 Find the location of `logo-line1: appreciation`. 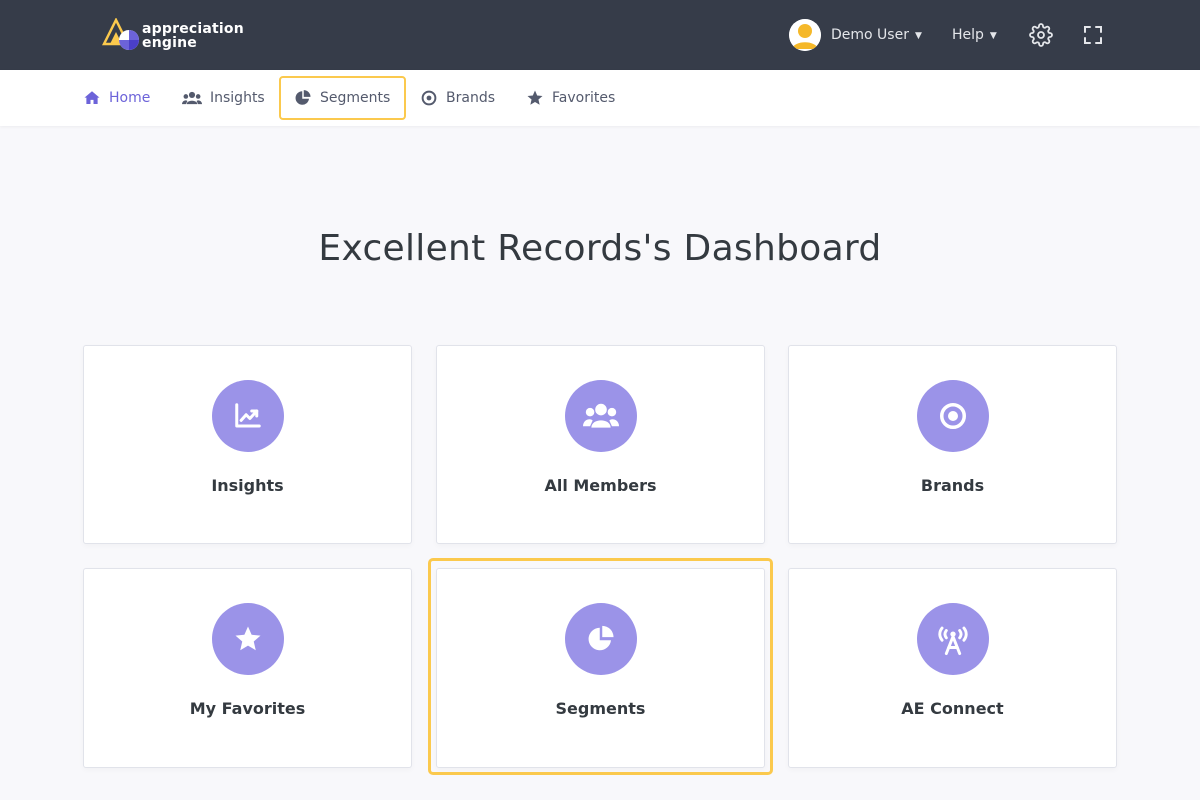

logo-line1: appreciation is located at coordinates (193, 29).